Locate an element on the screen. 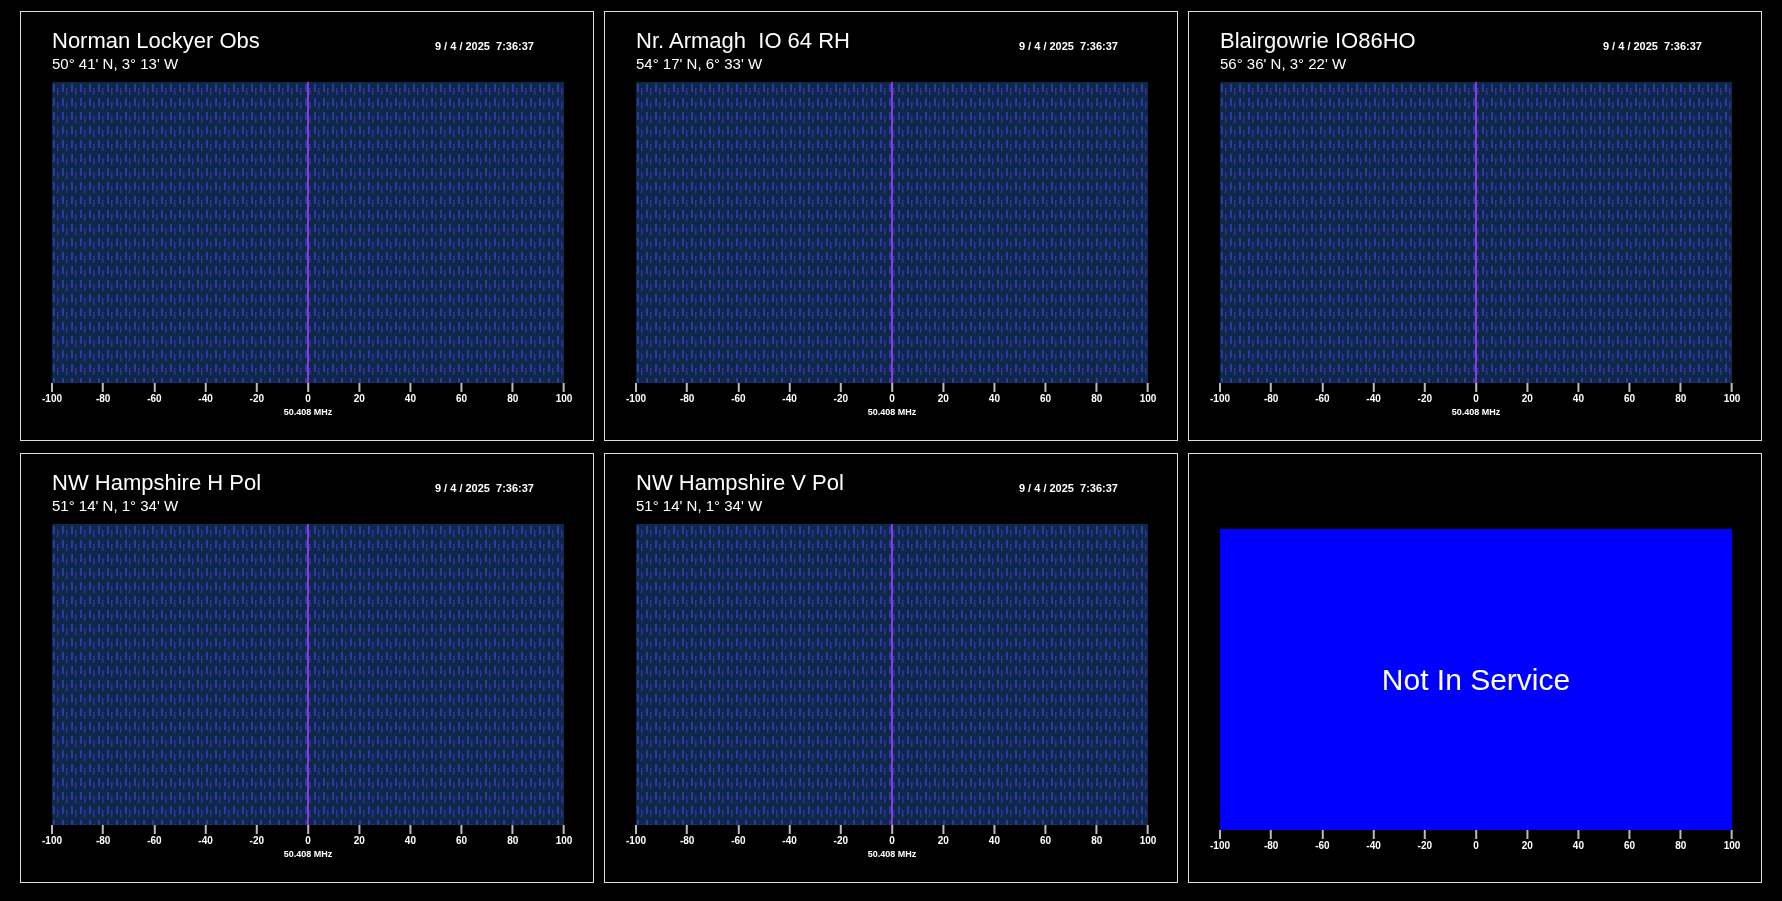 The image size is (1782, 901). status-message: Not In Service is located at coordinates (1476, 680).